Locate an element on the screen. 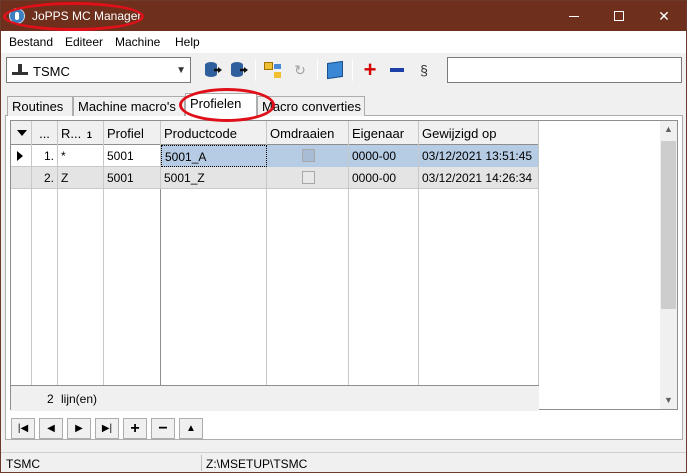 Image resolution: width=687 pixels, height=473 pixels. delete-record-button: − is located at coordinates (163, 428).